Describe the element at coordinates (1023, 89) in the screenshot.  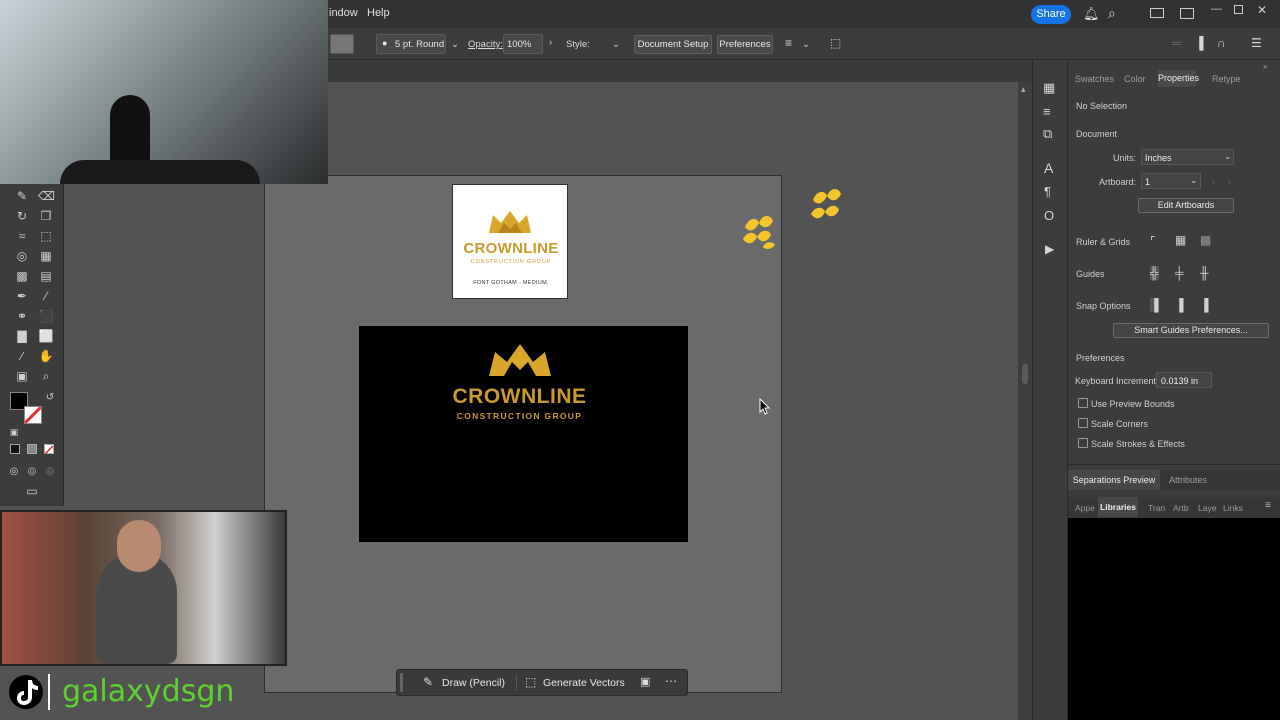
I see `scroll-up-icon: ▴` at that location.